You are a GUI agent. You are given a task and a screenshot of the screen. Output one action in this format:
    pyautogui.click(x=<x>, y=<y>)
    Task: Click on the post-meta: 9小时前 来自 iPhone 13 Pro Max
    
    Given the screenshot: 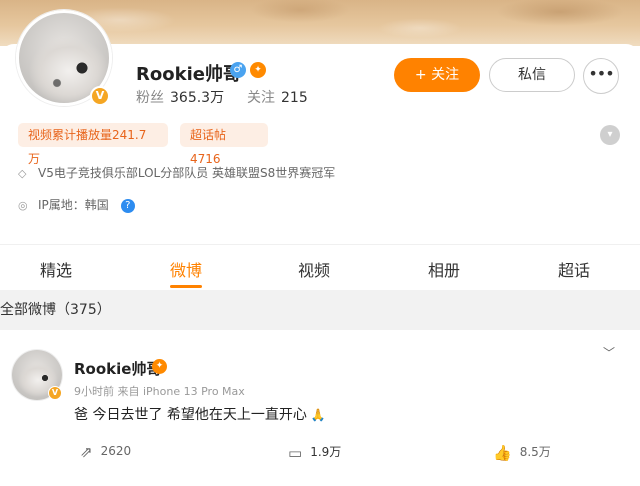 What is the action you would take?
    pyautogui.click(x=159, y=391)
    